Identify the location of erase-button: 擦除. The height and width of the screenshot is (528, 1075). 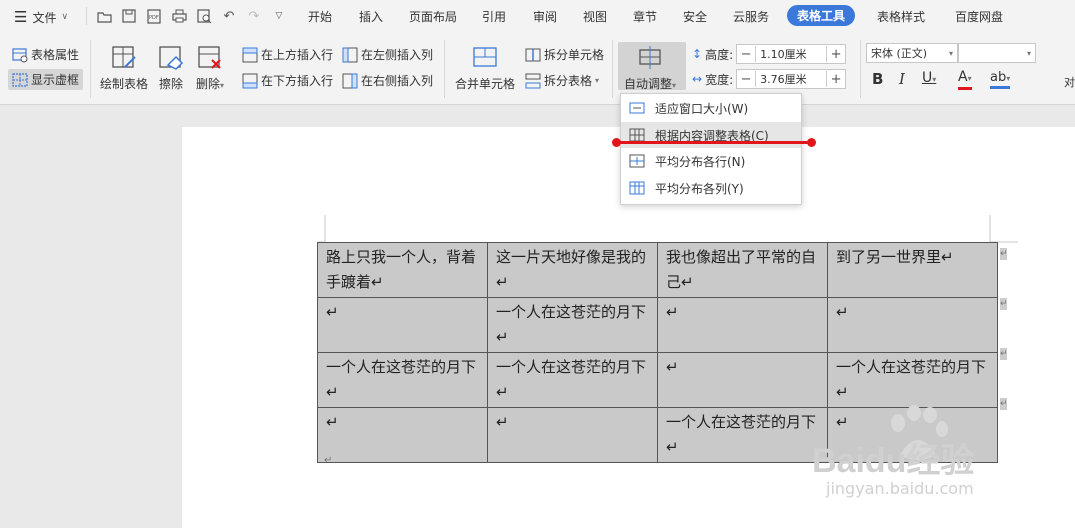
(171, 68).